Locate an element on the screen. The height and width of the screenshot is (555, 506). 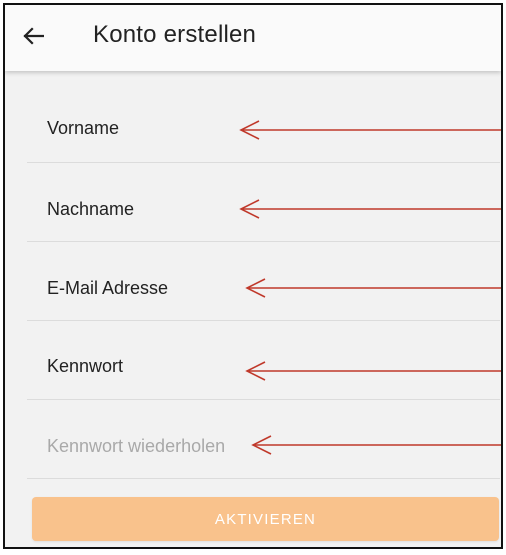
last-name-field: Nachname is located at coordinates (263, 202).